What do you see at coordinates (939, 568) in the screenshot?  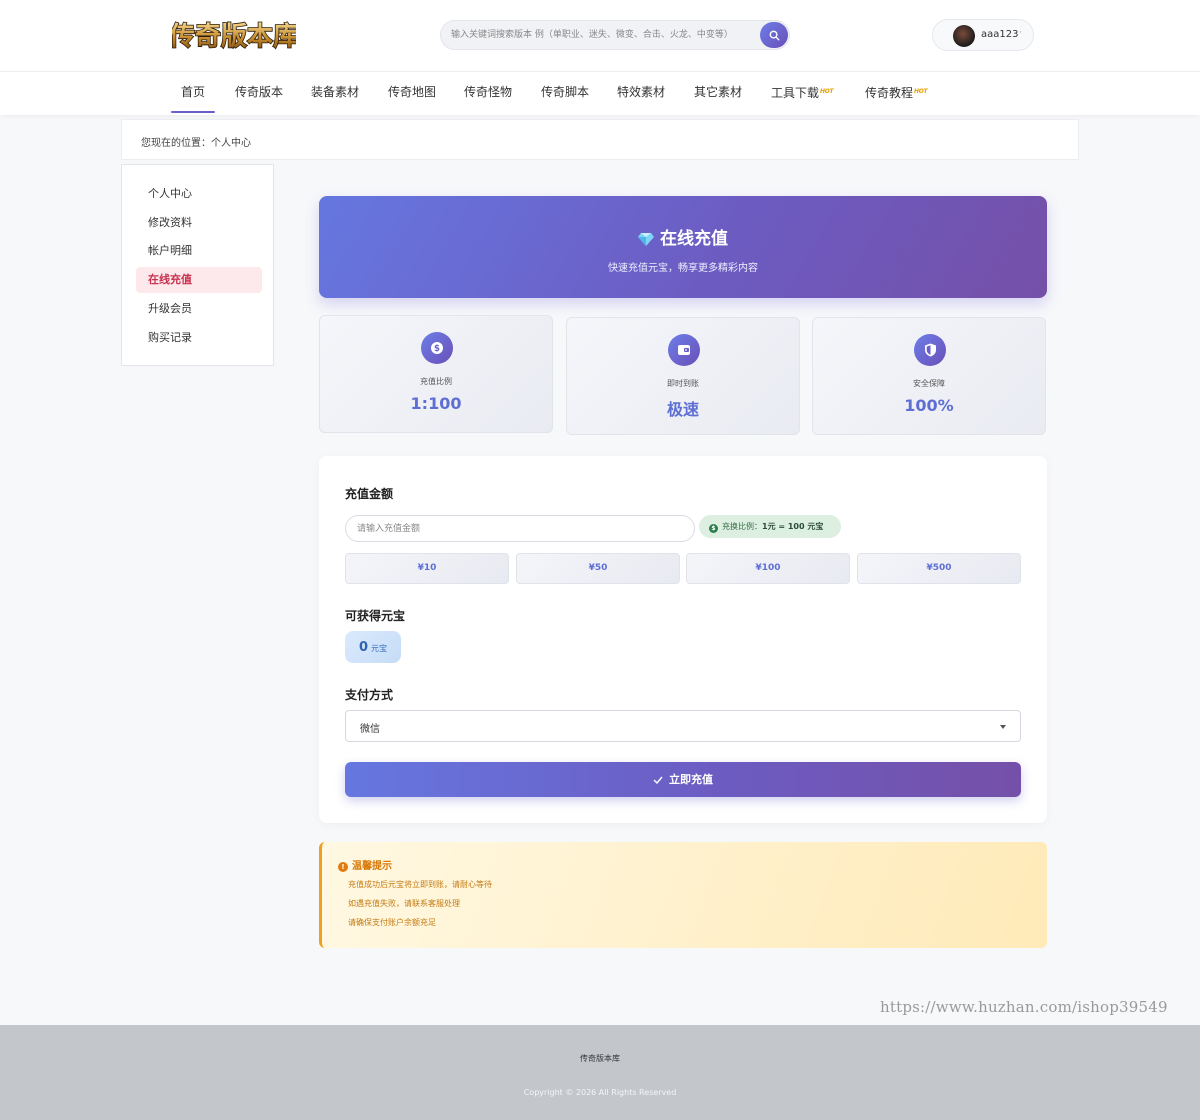 I see `preset-amount-500: ¥500` at bounding box center [939, 568].